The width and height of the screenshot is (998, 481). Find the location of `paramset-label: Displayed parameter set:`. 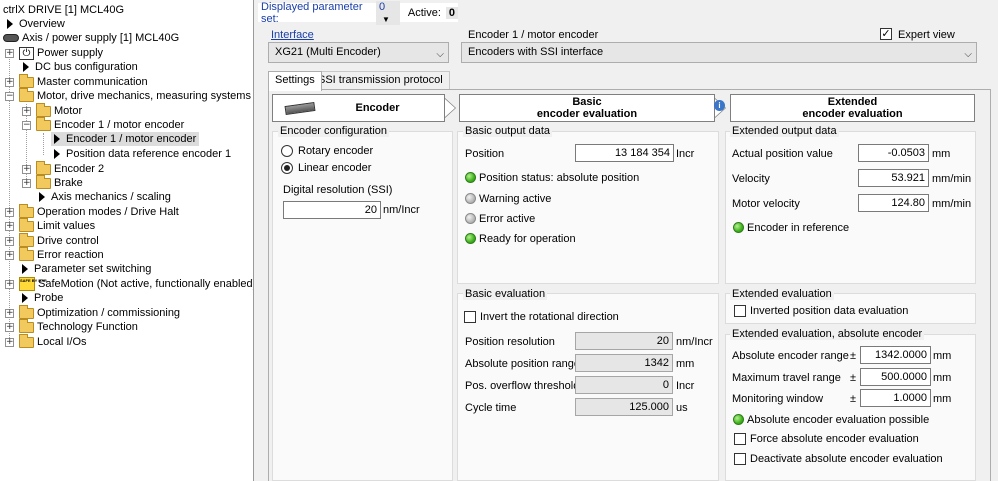

paramset-label: Displayed parameter set: is located at coordinates (312, 12).